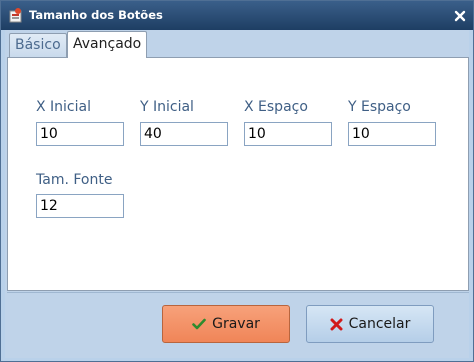 The width and height of the screenshot is (474, 362). What do you see at coordinates (336, 324) in the screenshot?
I see `x-icon` at bounding box center [336, 324].